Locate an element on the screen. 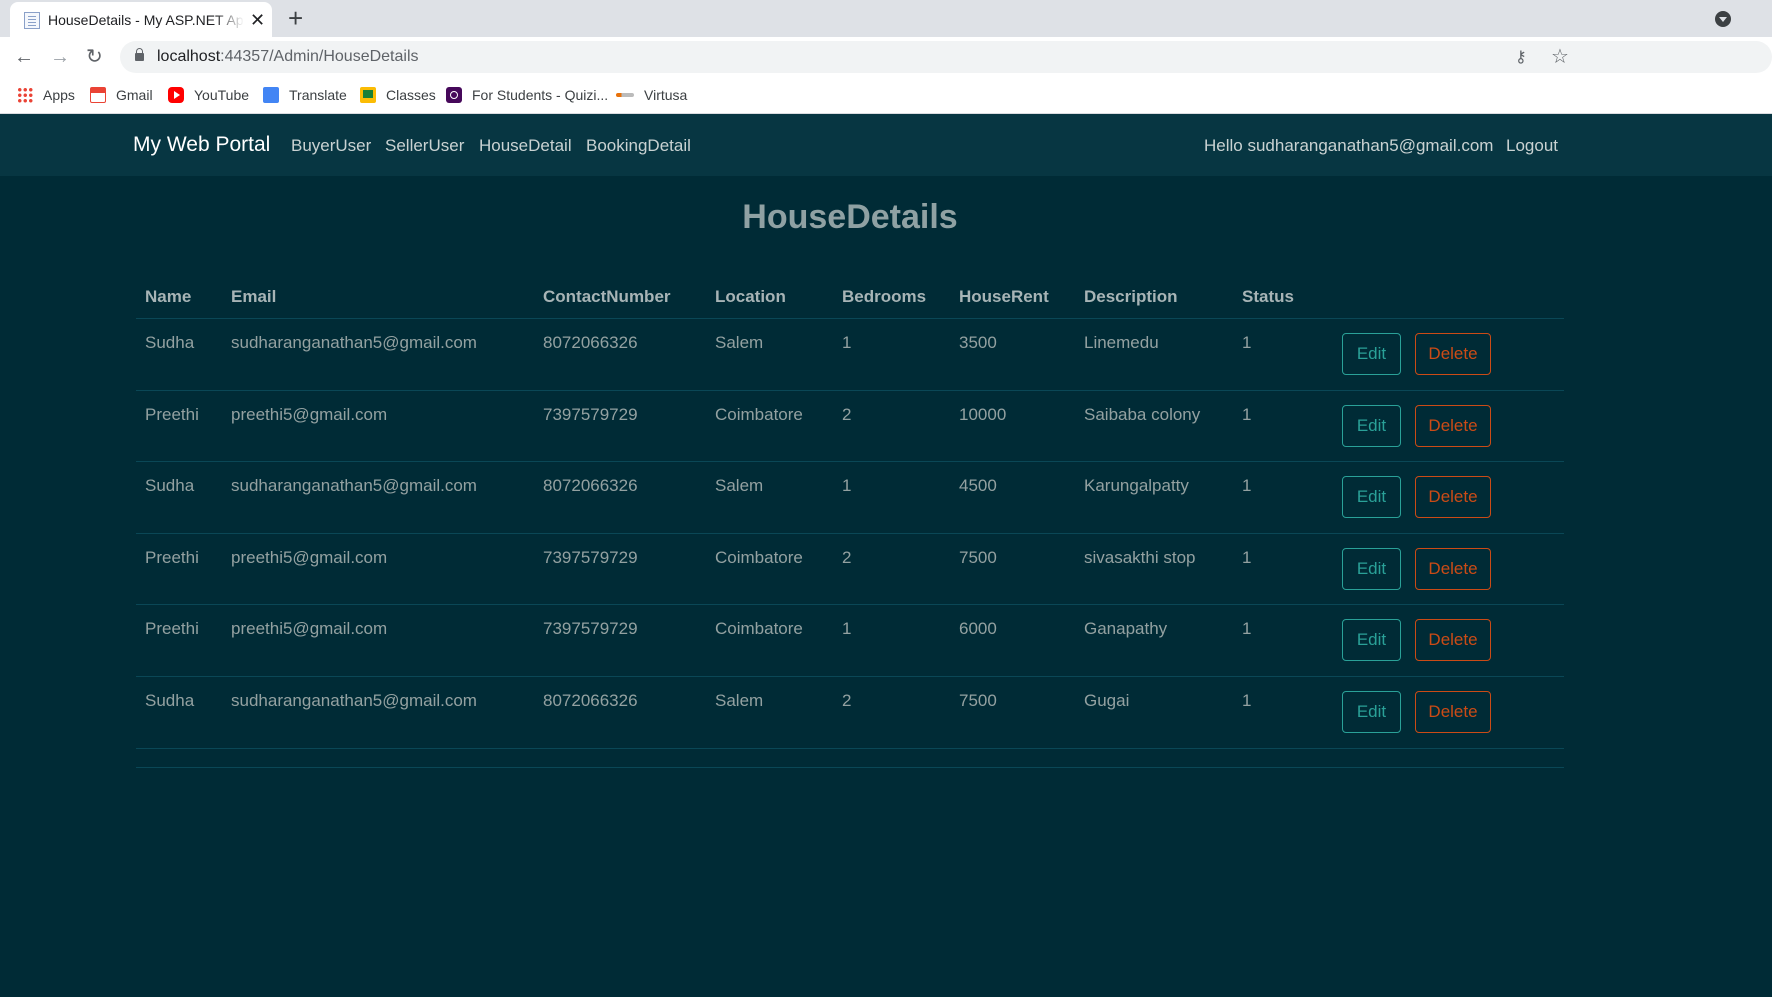 The height and width of the screenshot is (997, 1772). youtube-icon is located at coordinates (176, 95).